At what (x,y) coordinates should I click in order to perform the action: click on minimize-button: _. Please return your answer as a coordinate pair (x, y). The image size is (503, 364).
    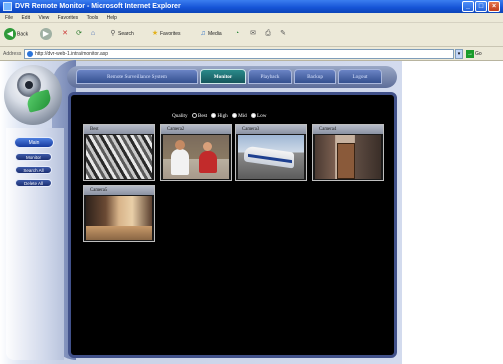
    Looking at the image, I should click on (468, 6).